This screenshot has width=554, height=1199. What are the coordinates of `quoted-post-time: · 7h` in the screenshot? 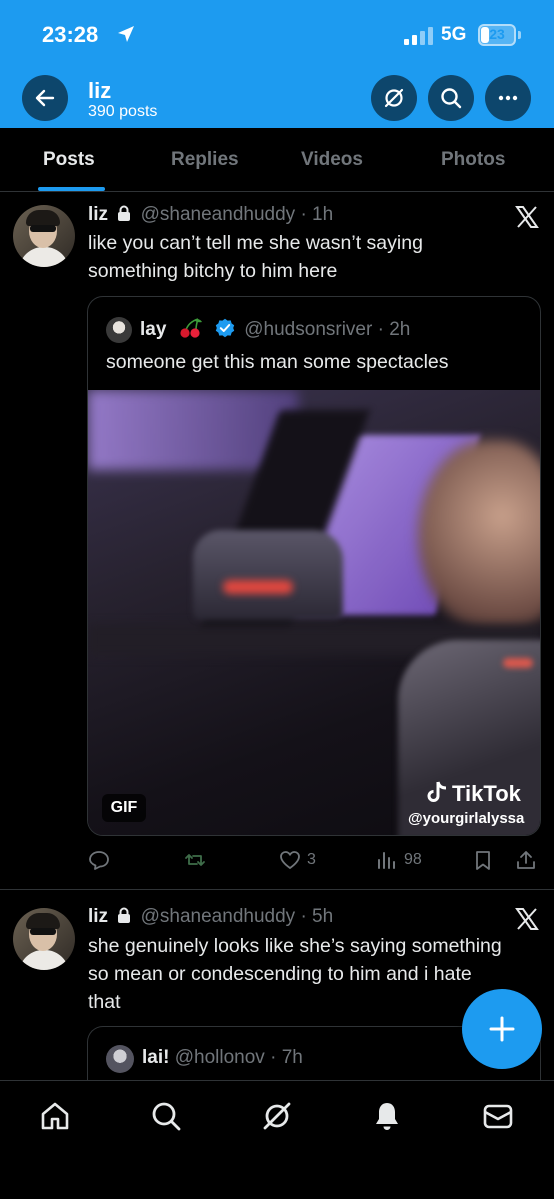 It's located at (286, 1057).